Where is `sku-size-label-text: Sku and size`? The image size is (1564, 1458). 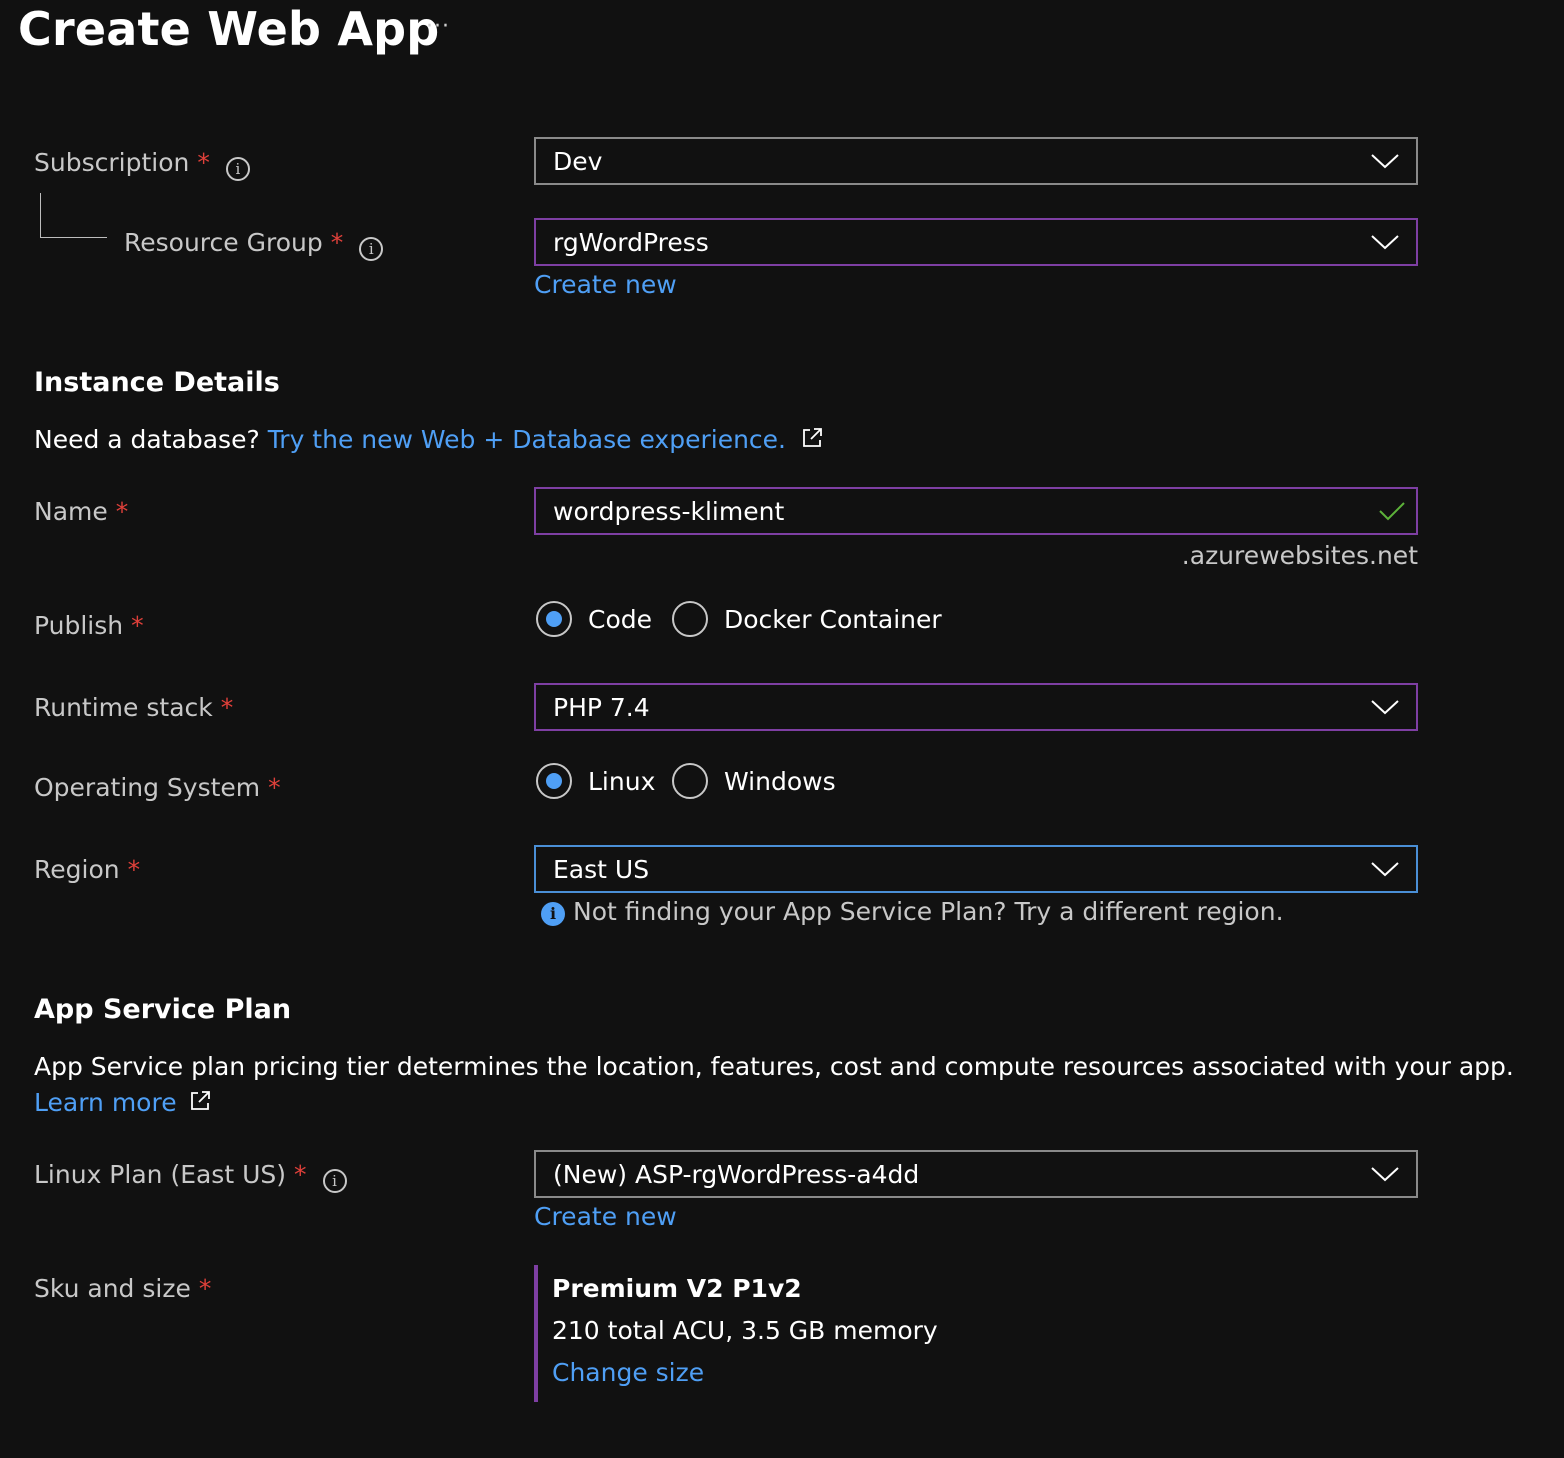
sku-size-label-text: Sku and size is located at coordinates (112, 1288).